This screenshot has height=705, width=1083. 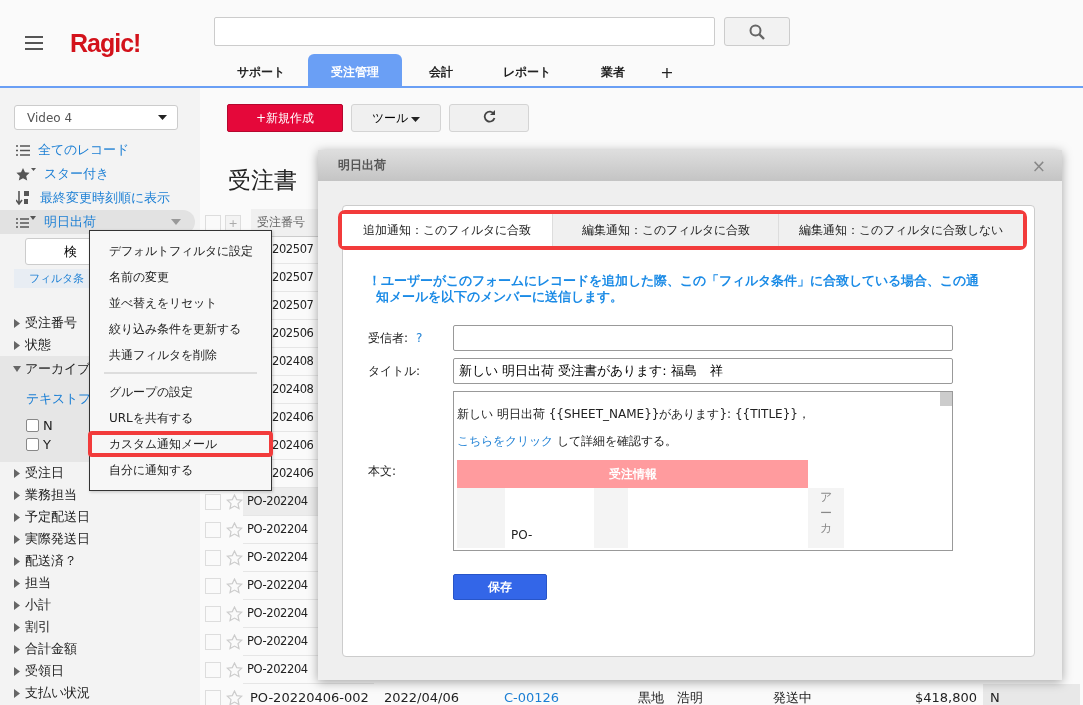 What do you see at coordinates (698, 694) in the screenshot?
I see `table-cell: 黒地 浩明` at bounding box center [698, 694].